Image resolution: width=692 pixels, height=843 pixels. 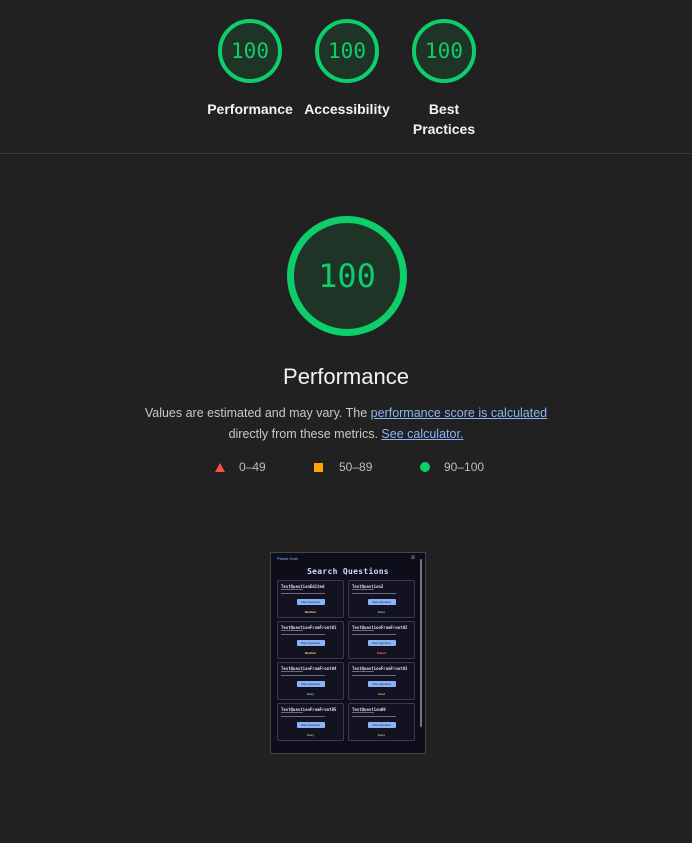 I want to click on legend-range: 0–49, so click(x=252, y=467).